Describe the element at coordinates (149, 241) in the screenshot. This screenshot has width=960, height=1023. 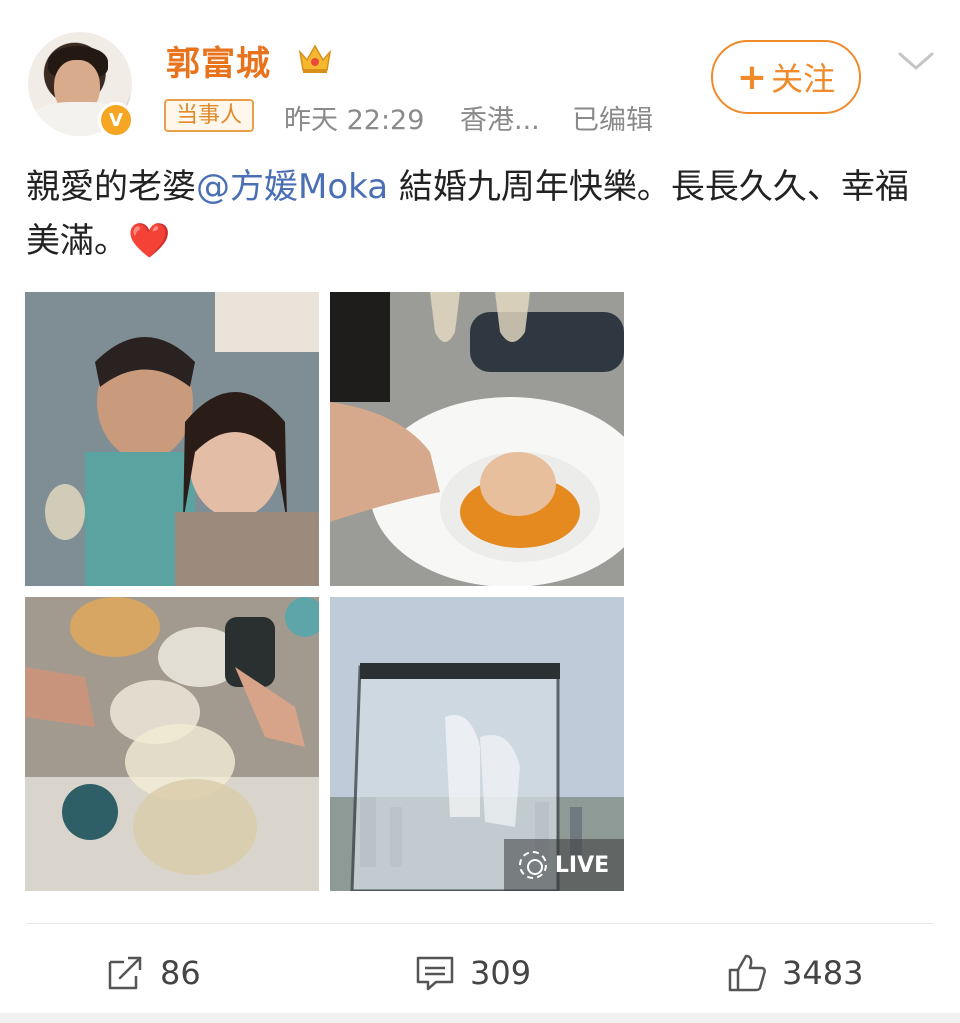
I see `heart-emoji: ❤️` at that location.